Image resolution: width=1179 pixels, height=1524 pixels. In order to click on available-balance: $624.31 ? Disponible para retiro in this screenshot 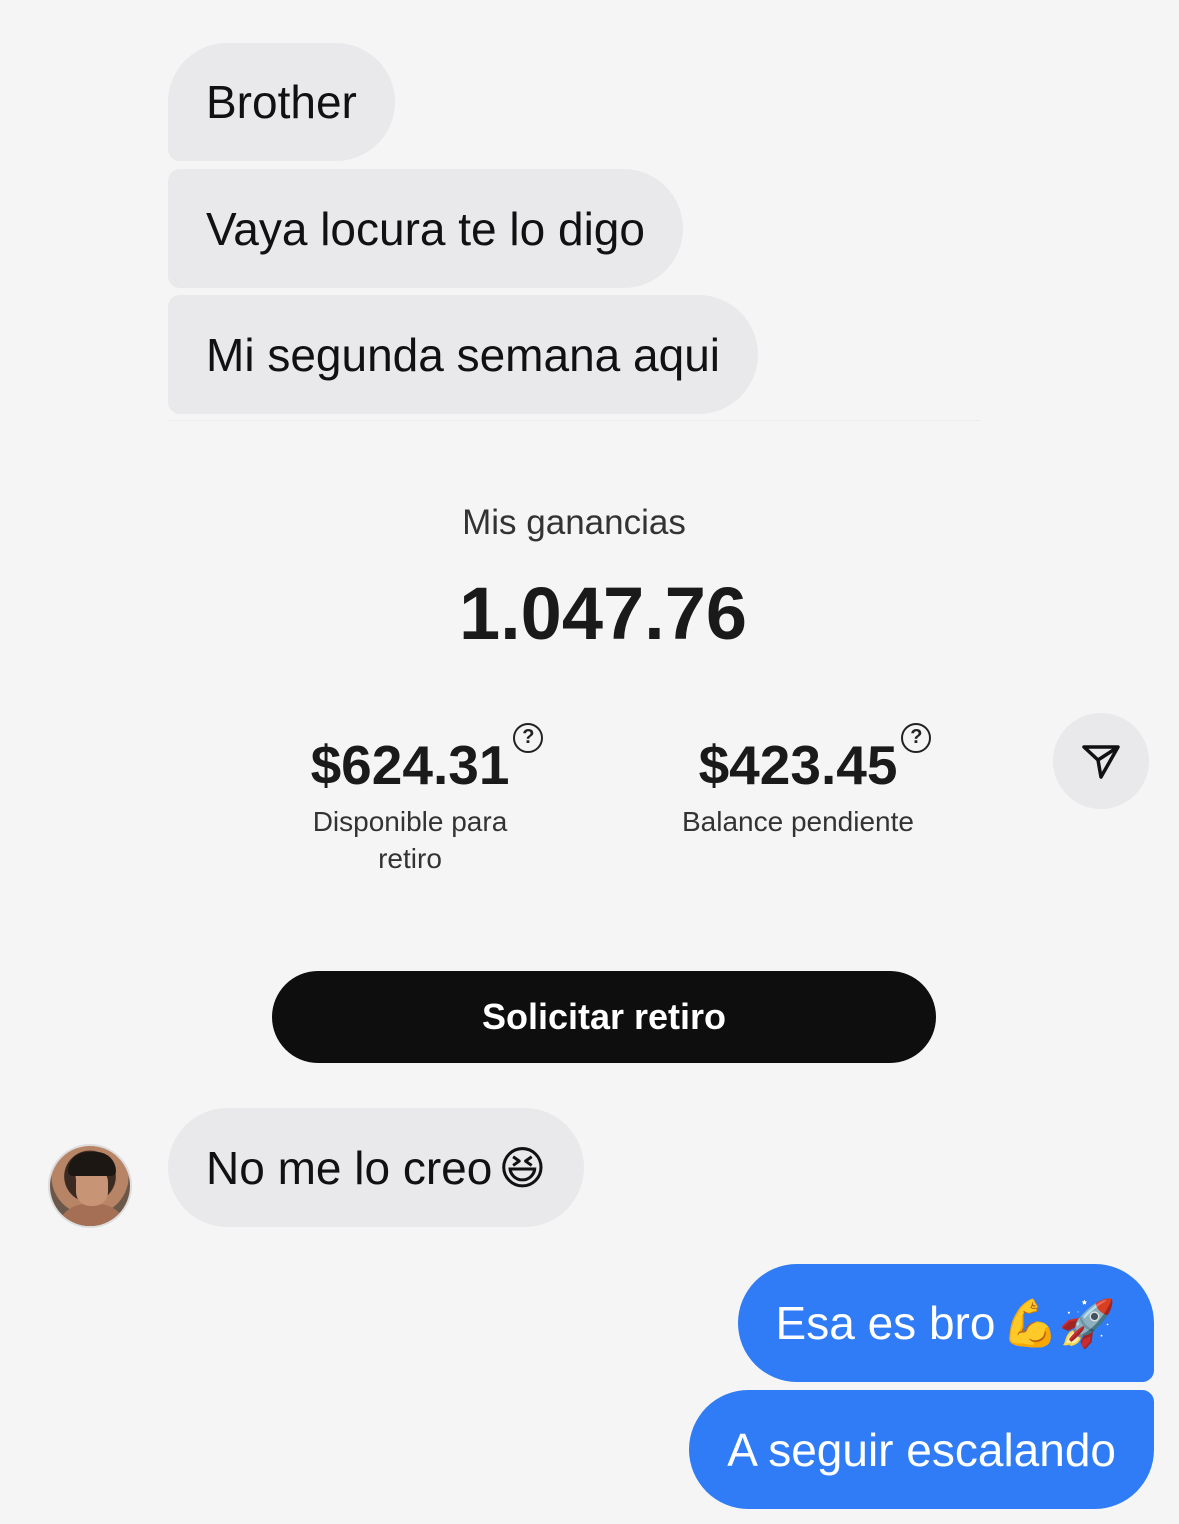, I will do `click(412, 800)`.